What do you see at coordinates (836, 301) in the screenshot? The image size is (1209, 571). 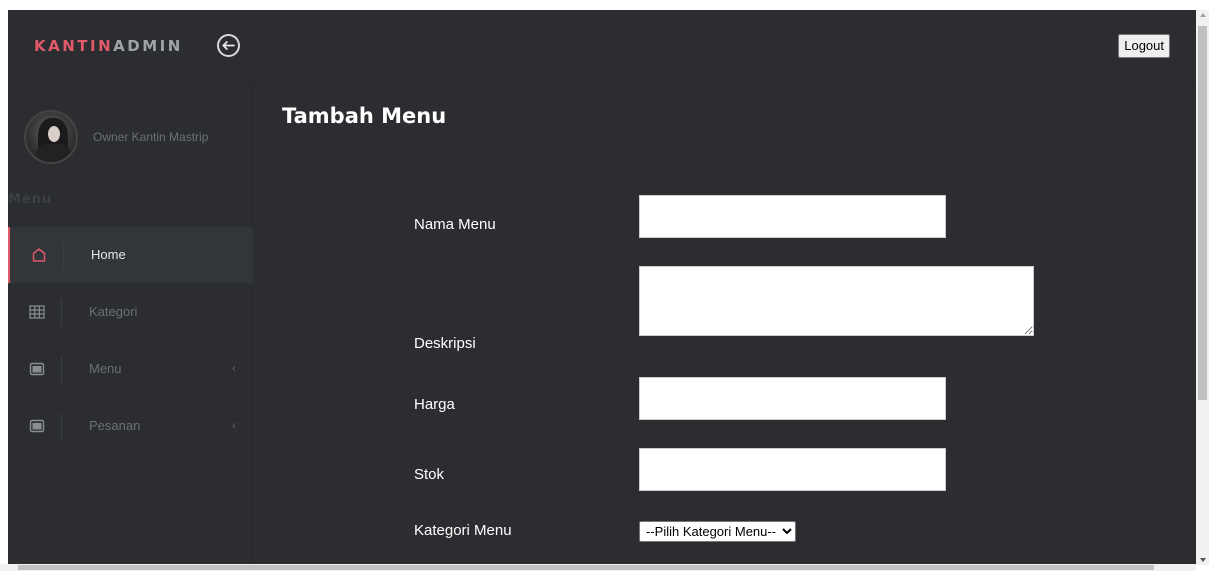 I see `deskripsi-textarea` at bounding box center [836, 301].